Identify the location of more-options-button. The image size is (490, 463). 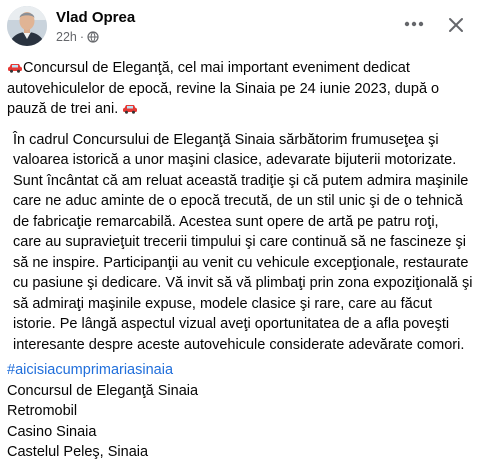
(414, 24).